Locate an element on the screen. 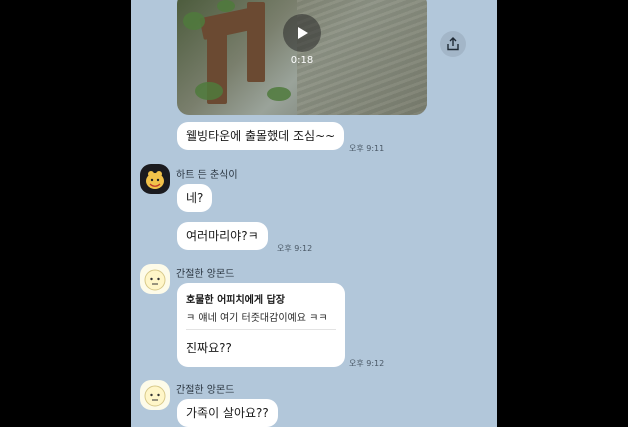 The image size is (628, 427). reply-message: 진짜요?? is located at coordinates (209, 348).